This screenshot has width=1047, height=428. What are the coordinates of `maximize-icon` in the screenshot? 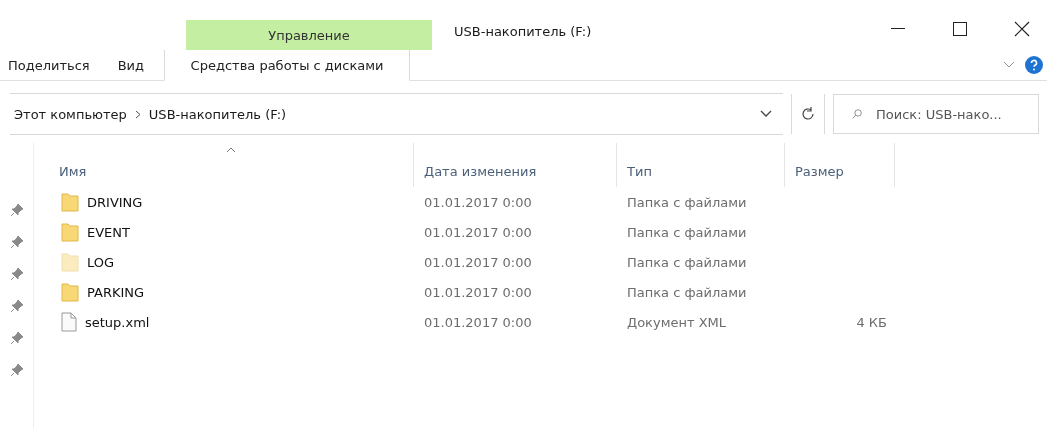 It's located at (960, 29).